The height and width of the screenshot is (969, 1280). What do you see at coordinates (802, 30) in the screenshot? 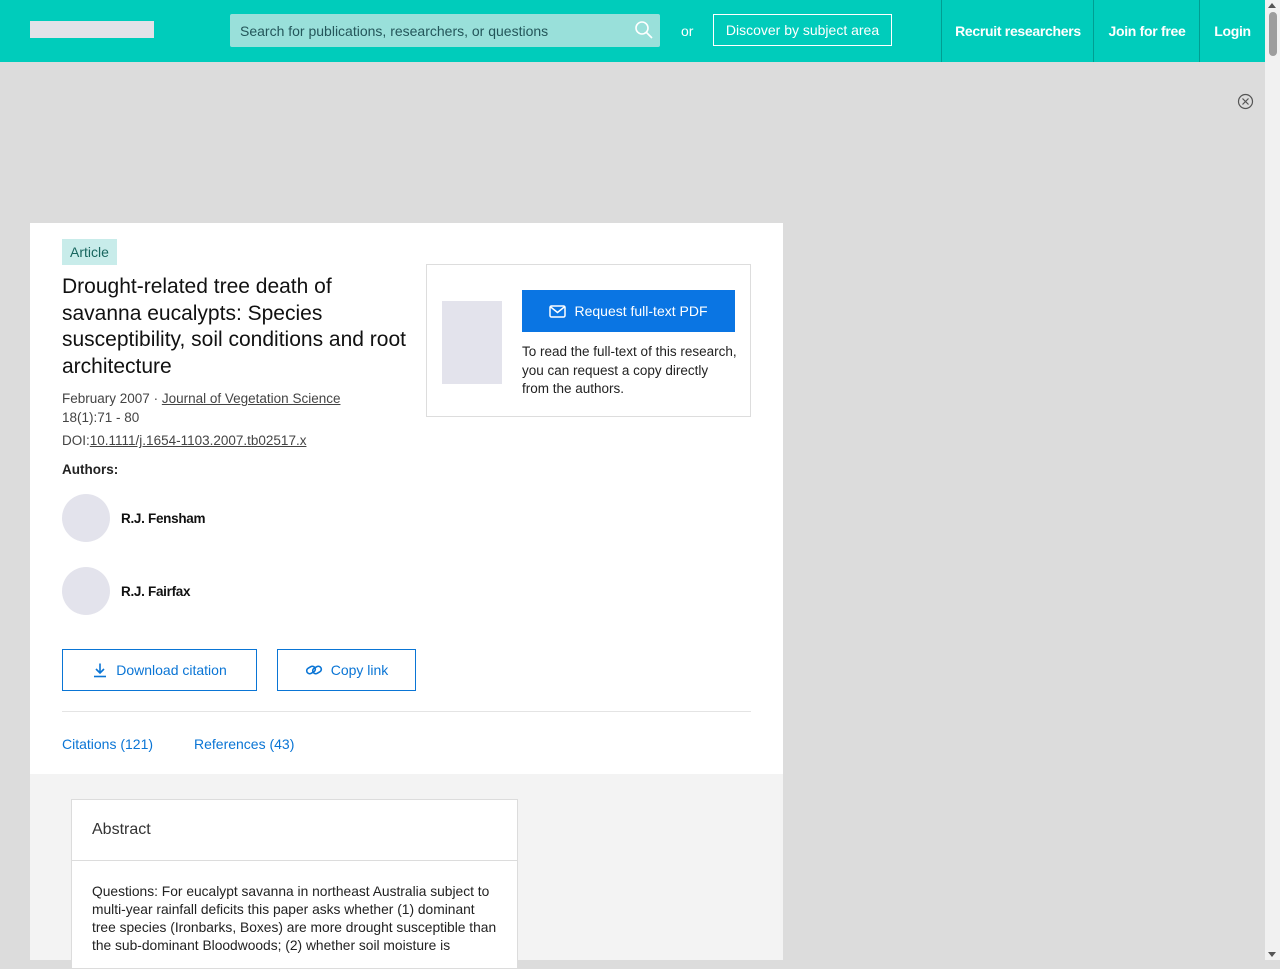
I see `discover-by-subject-button: Discover by subject area` at bounding box center [802, 30].